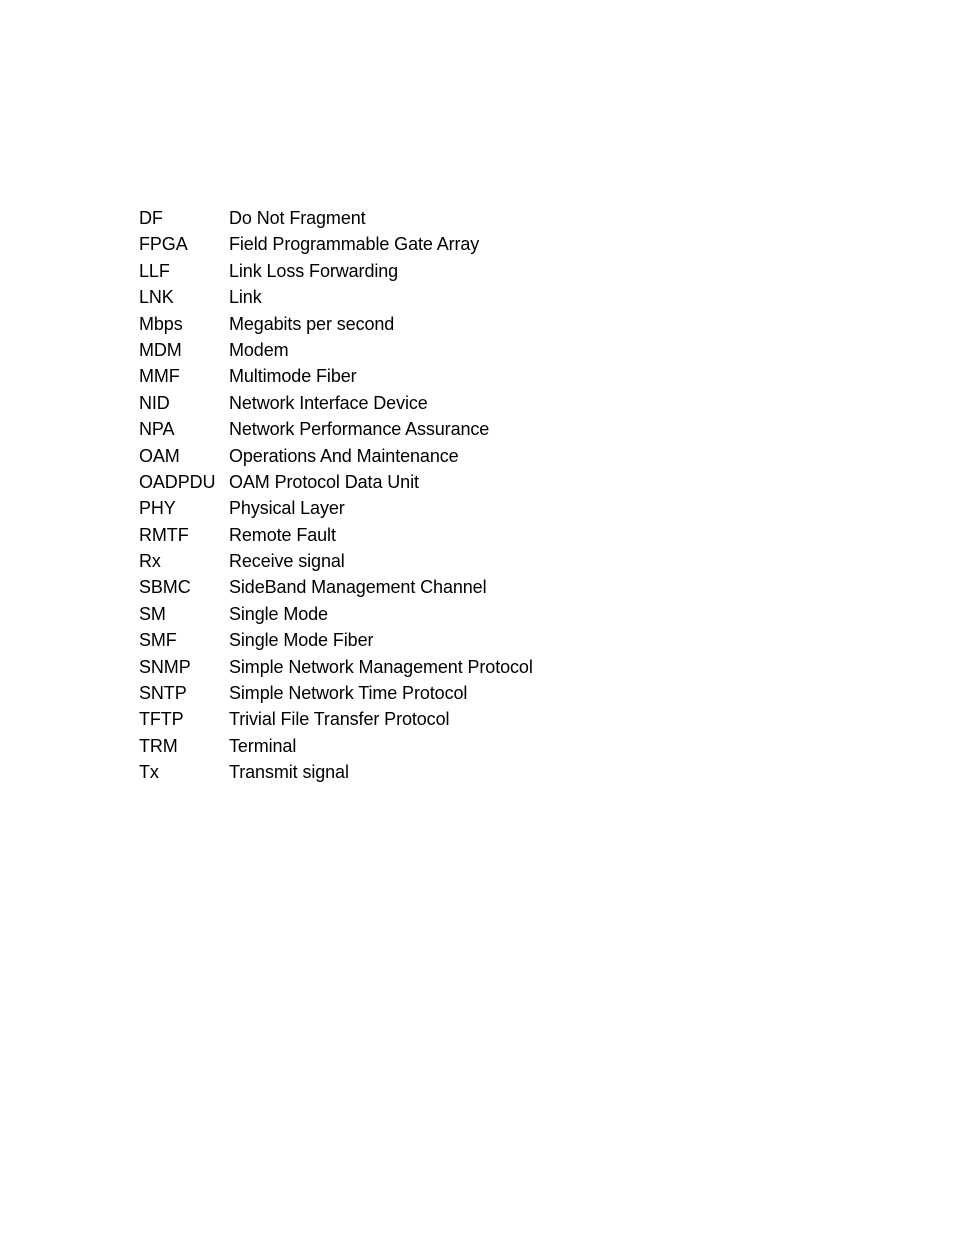 The image size is (954, 1235). What do you see at coordinates (157, 429) in the screenshot?
I see `glossary-term: NPA` at bounding box center [157, 429].